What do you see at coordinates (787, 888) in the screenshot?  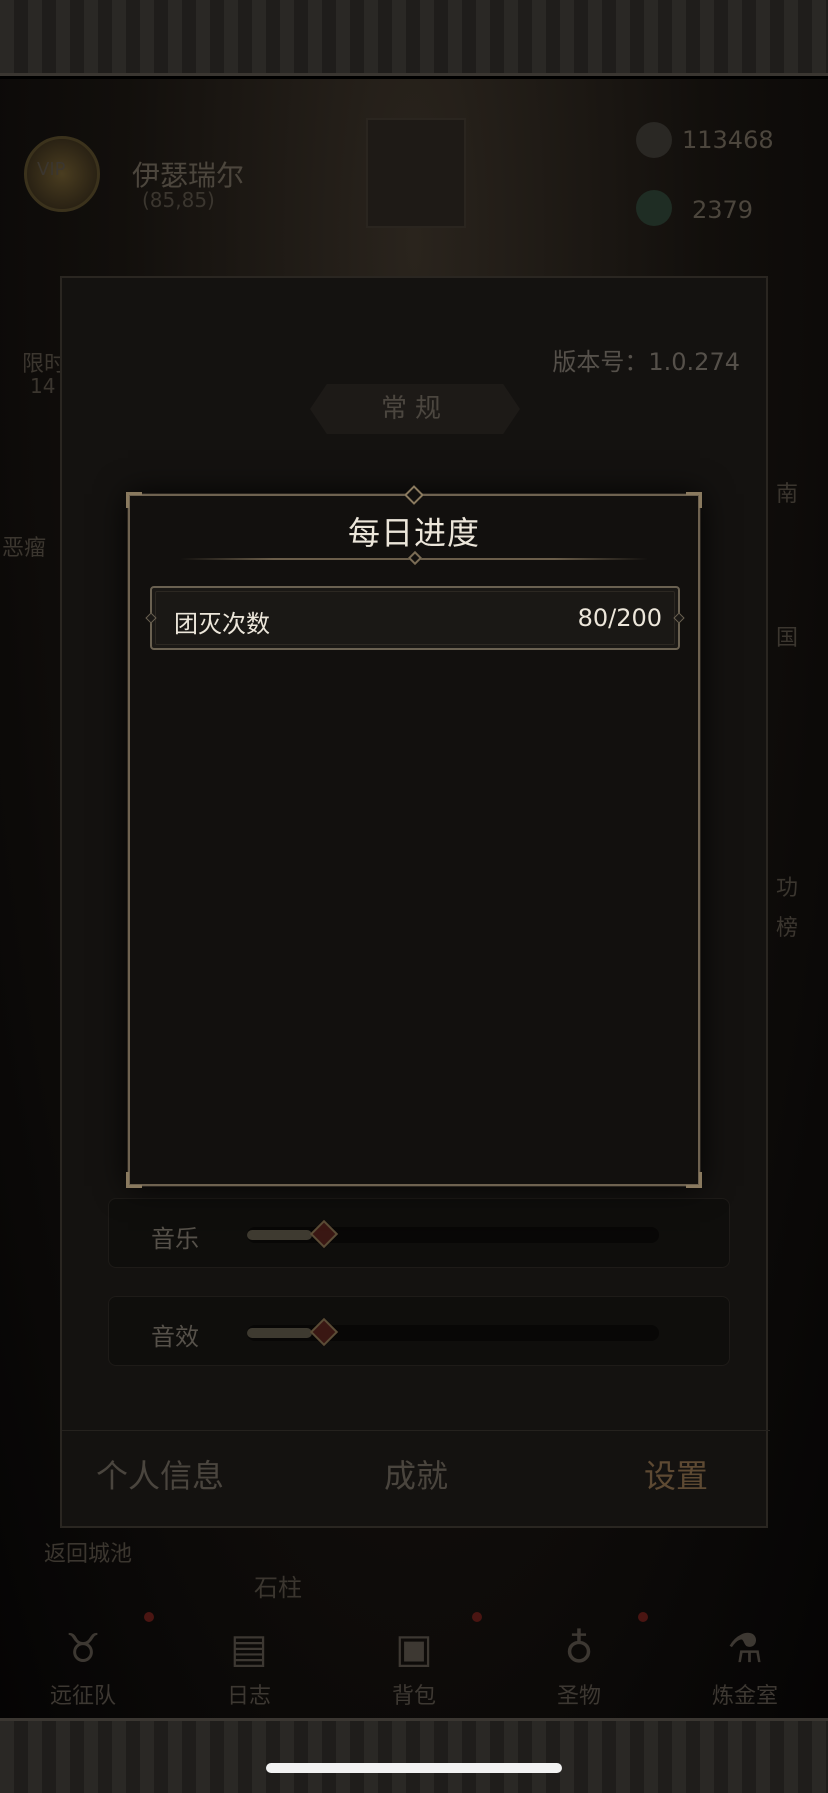 I see `side-text-merit: 功` at bounding box center [787, 888].